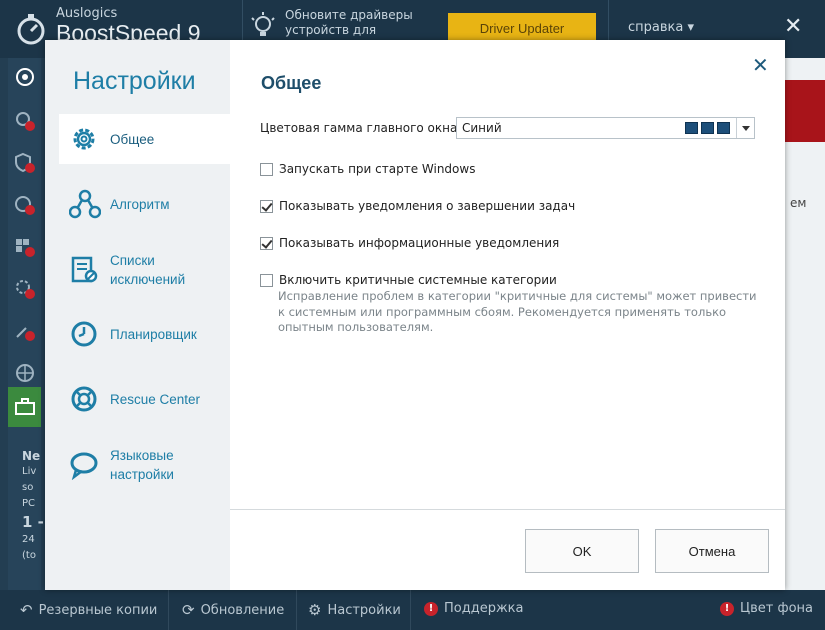  I want to click on option-startup: Запускать при старте Windows, so click(367, 169).